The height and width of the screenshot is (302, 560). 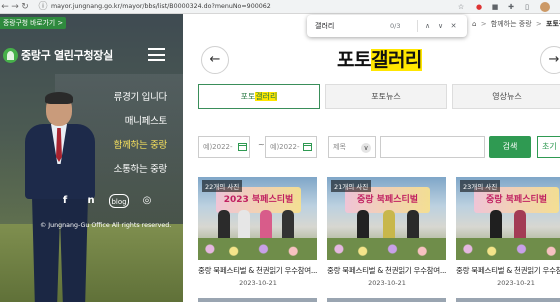 I want to click on instagram-icon: ◎, so click(x=147, y=201).